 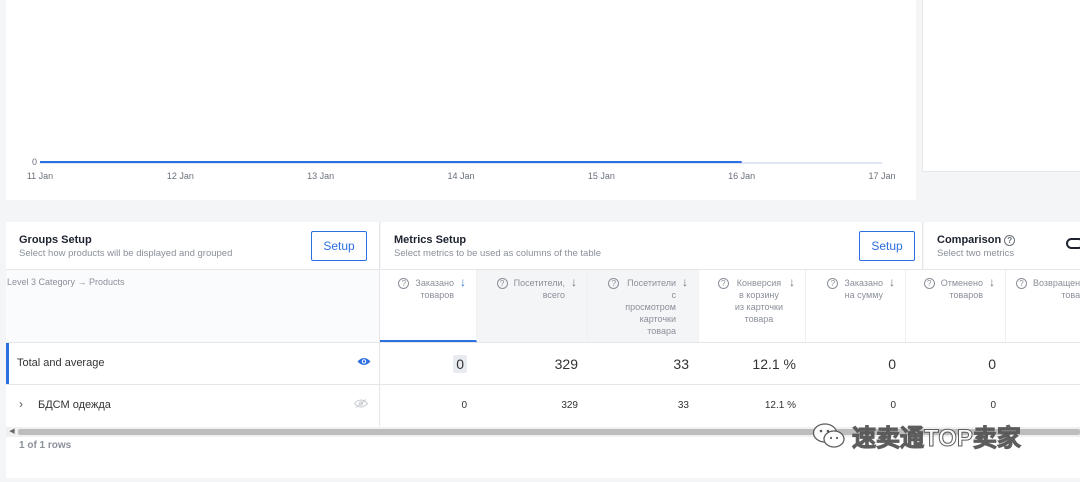 What do you see at coordinates (856, 306) in the screenshot?
I see `column-header: ? Заказано на сумму ↓` at bounding box center [856, 306].